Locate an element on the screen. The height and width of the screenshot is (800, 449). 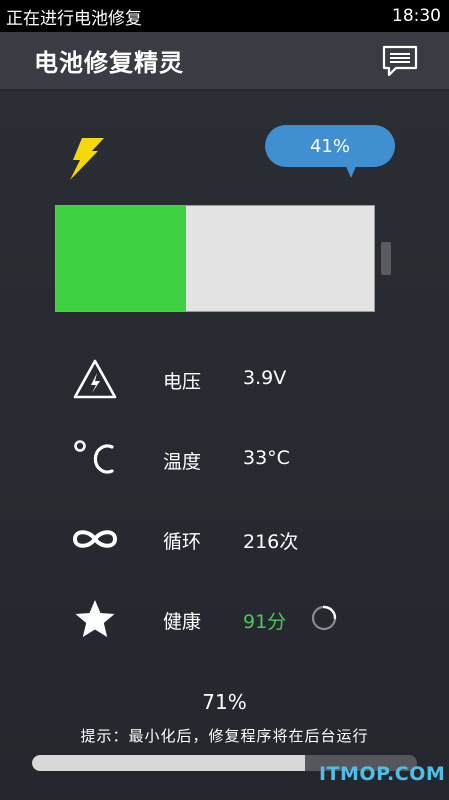
app-bar: 电池修复精灵 is located at coordinates (224, 61).